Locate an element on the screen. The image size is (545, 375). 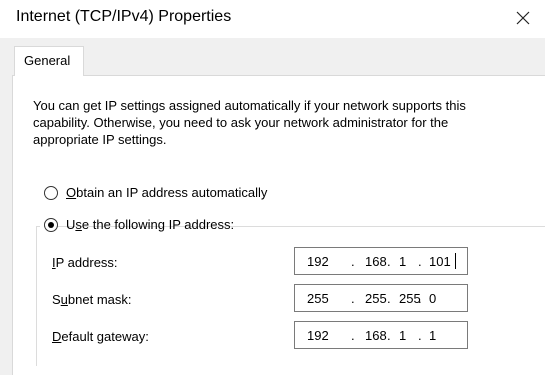
ip-octet-4: 101 is located at coordinates (440, 261).